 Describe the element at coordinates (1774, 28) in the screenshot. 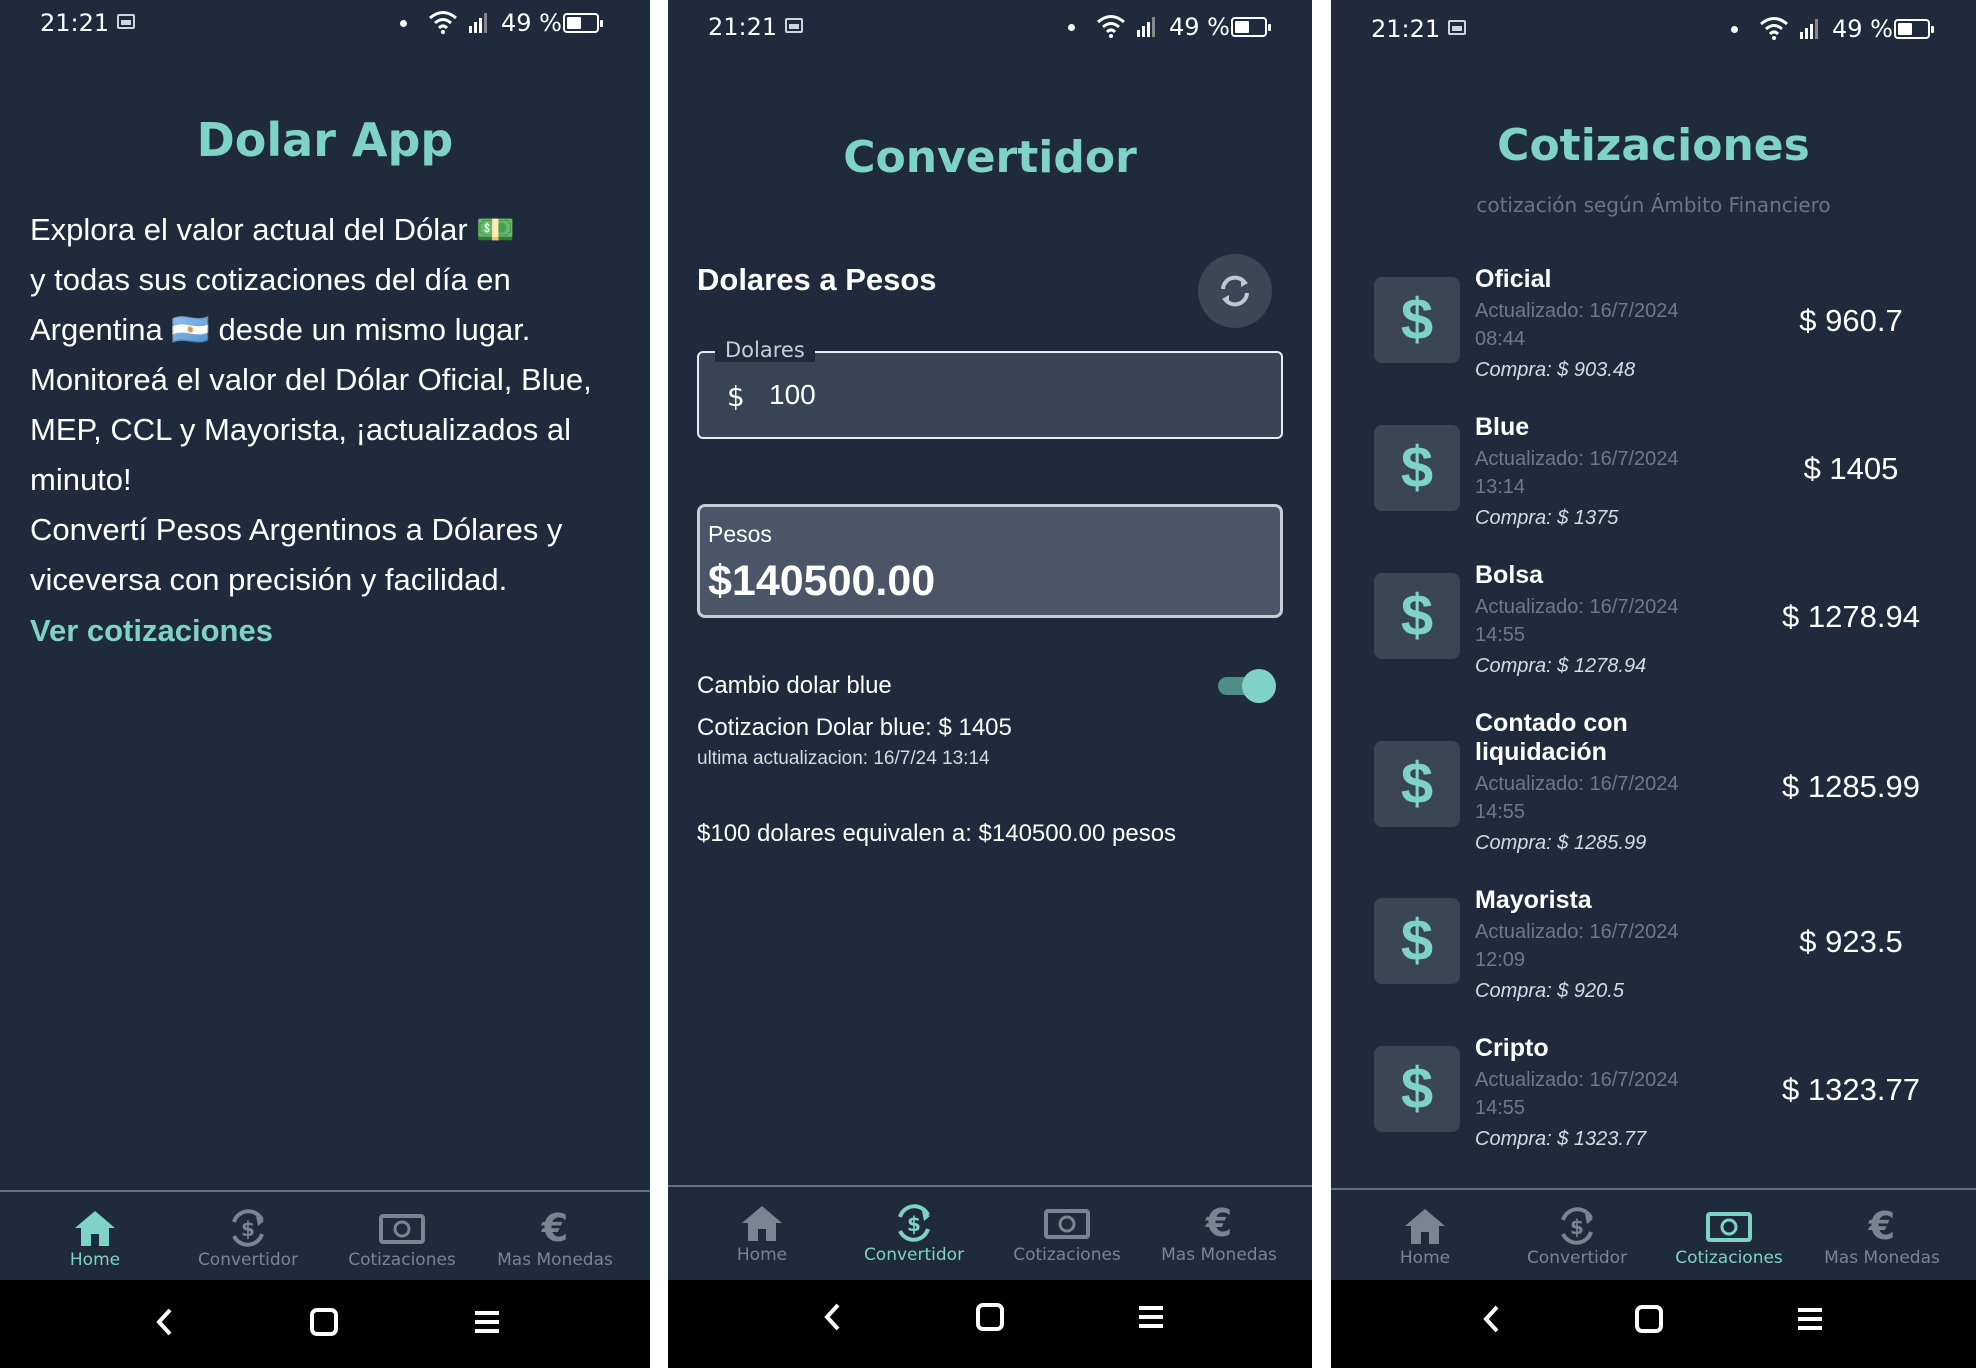

I see `wifi-icon` at that location.